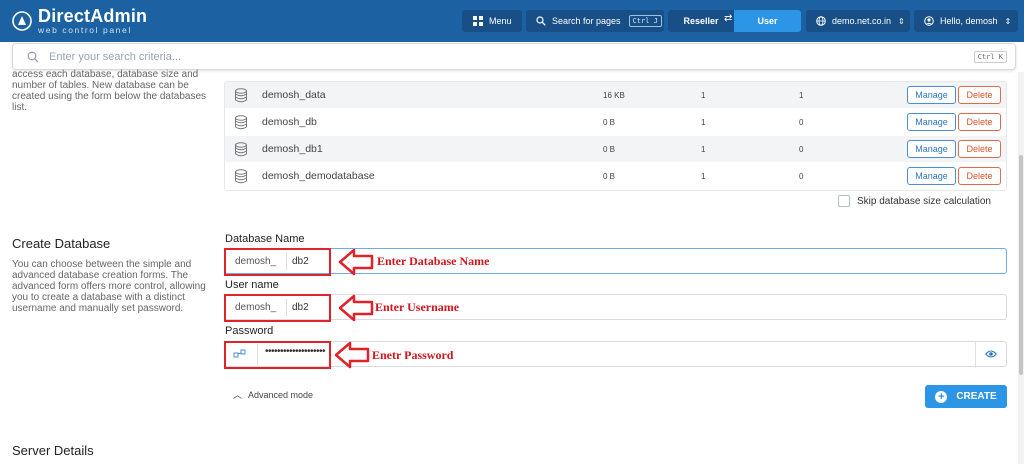 The height and width of the screenshot is (464, 1024). Describe the element at coordinates (53, 450) in the screenshot. I see `server-details-title: Server Details` at that location.